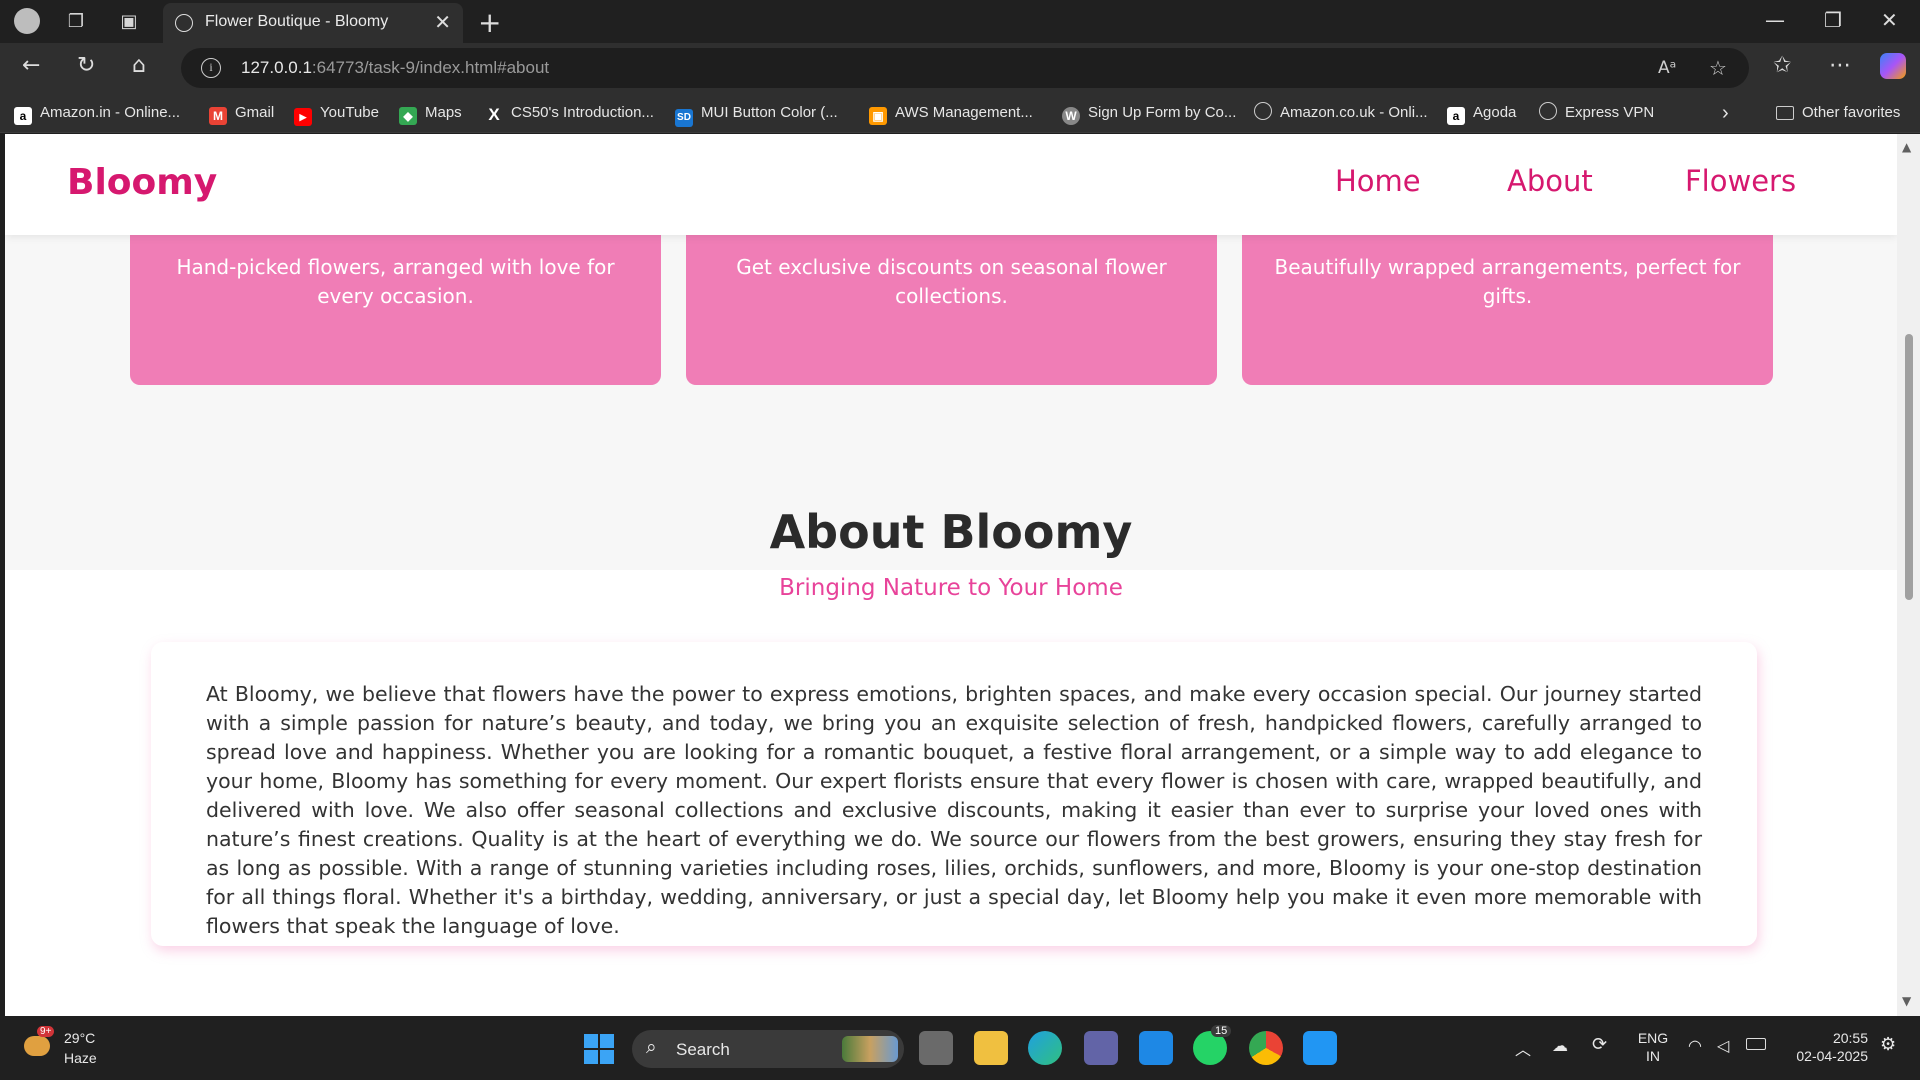 The image size is (1920, 1080). I want to click on chrome-icon, so click(1266, 1048).